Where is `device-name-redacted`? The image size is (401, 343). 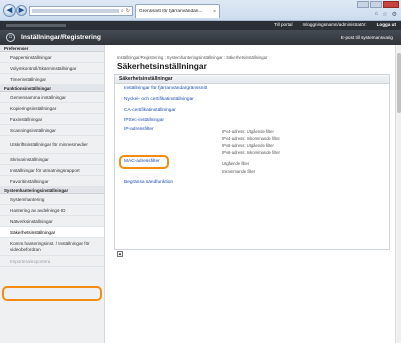
device-name-redacted is located at coordinates (36, 25).